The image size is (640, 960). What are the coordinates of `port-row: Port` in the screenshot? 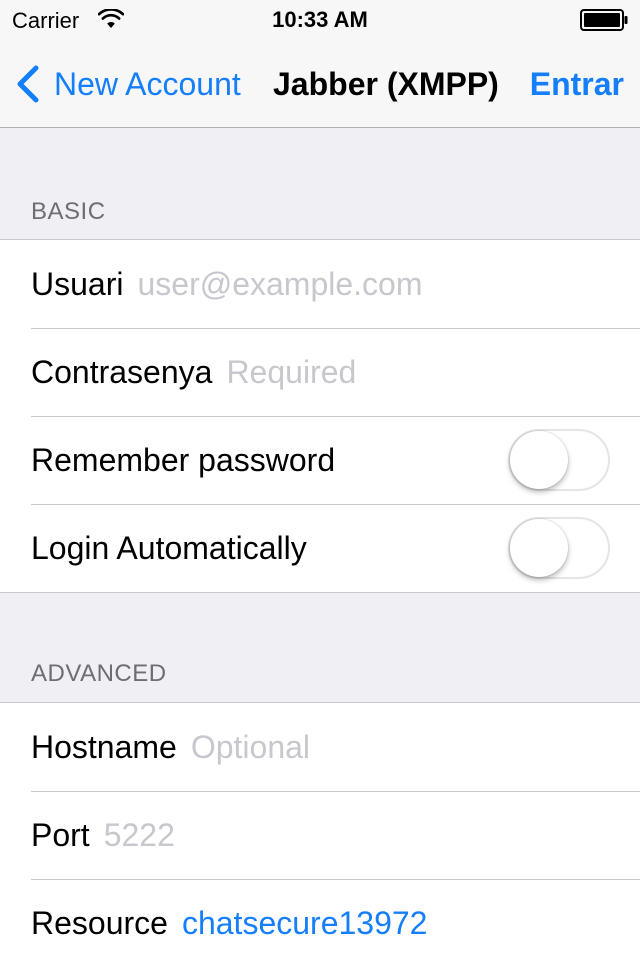 It's located at (320, 835).